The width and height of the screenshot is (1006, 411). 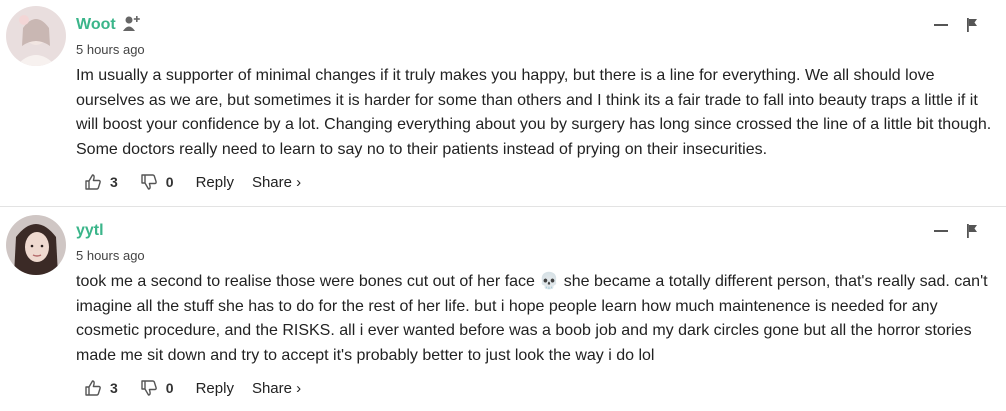 I want to click on username: yytl, so click(x=90, y=231).